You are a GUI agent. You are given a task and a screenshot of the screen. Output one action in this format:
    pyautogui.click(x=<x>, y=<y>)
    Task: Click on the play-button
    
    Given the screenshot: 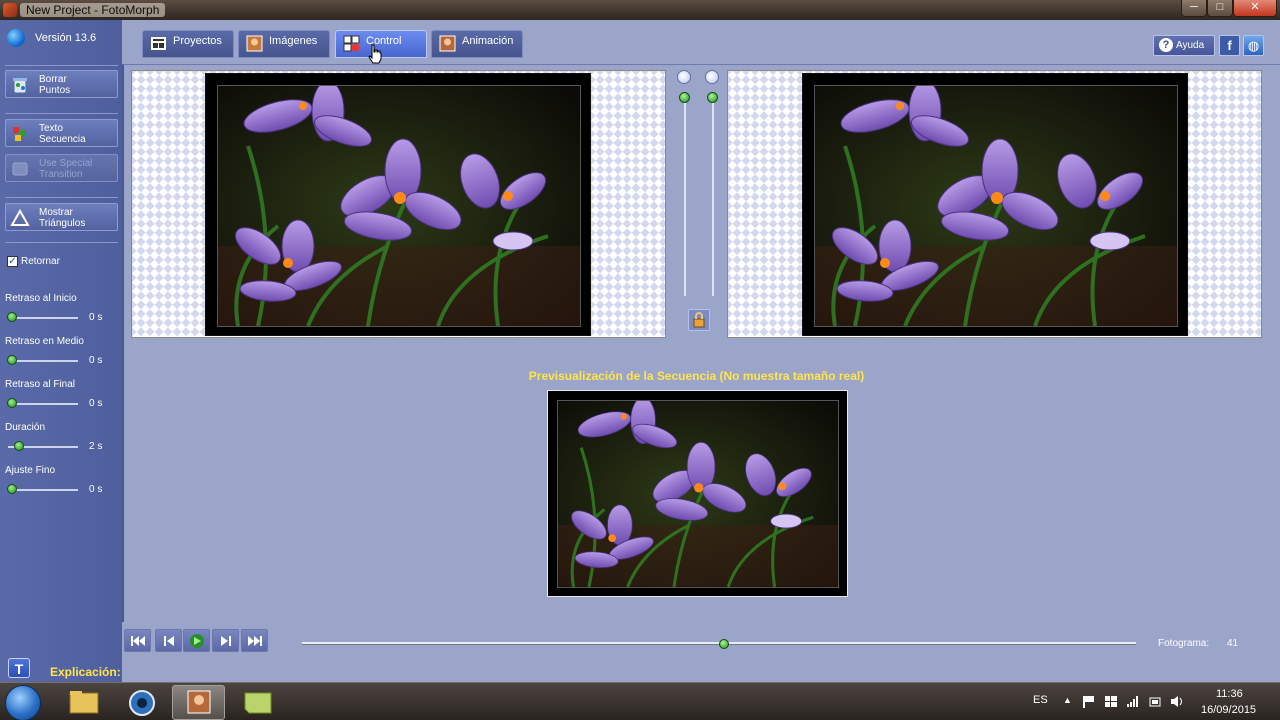 What is the action you would take?
    pyautogui.click(x=196, y=640)
    